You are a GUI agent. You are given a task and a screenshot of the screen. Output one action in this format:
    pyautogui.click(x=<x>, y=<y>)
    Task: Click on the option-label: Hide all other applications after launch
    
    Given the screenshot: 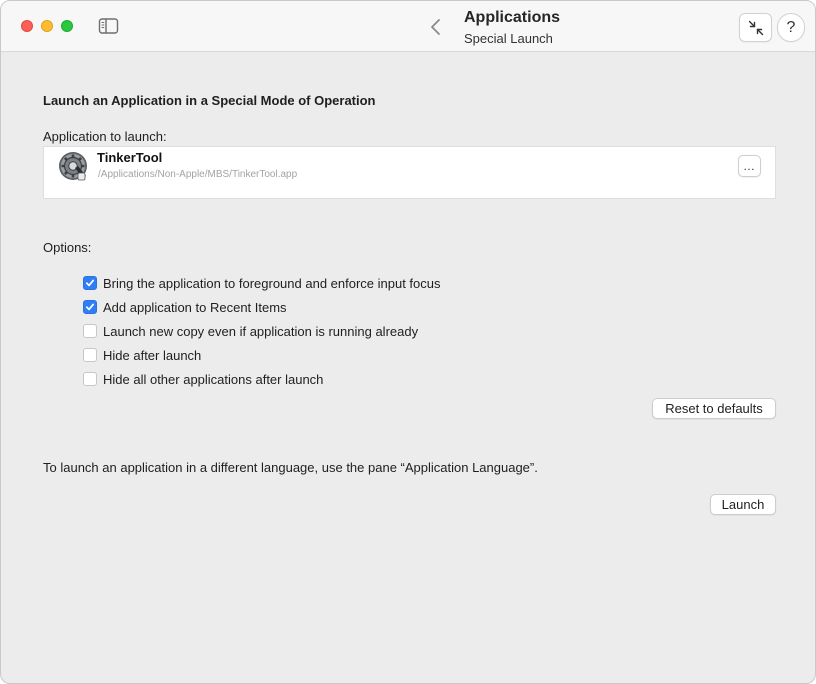 What is the action you would take?
    pyautogui.click(x=213, y=379)
    